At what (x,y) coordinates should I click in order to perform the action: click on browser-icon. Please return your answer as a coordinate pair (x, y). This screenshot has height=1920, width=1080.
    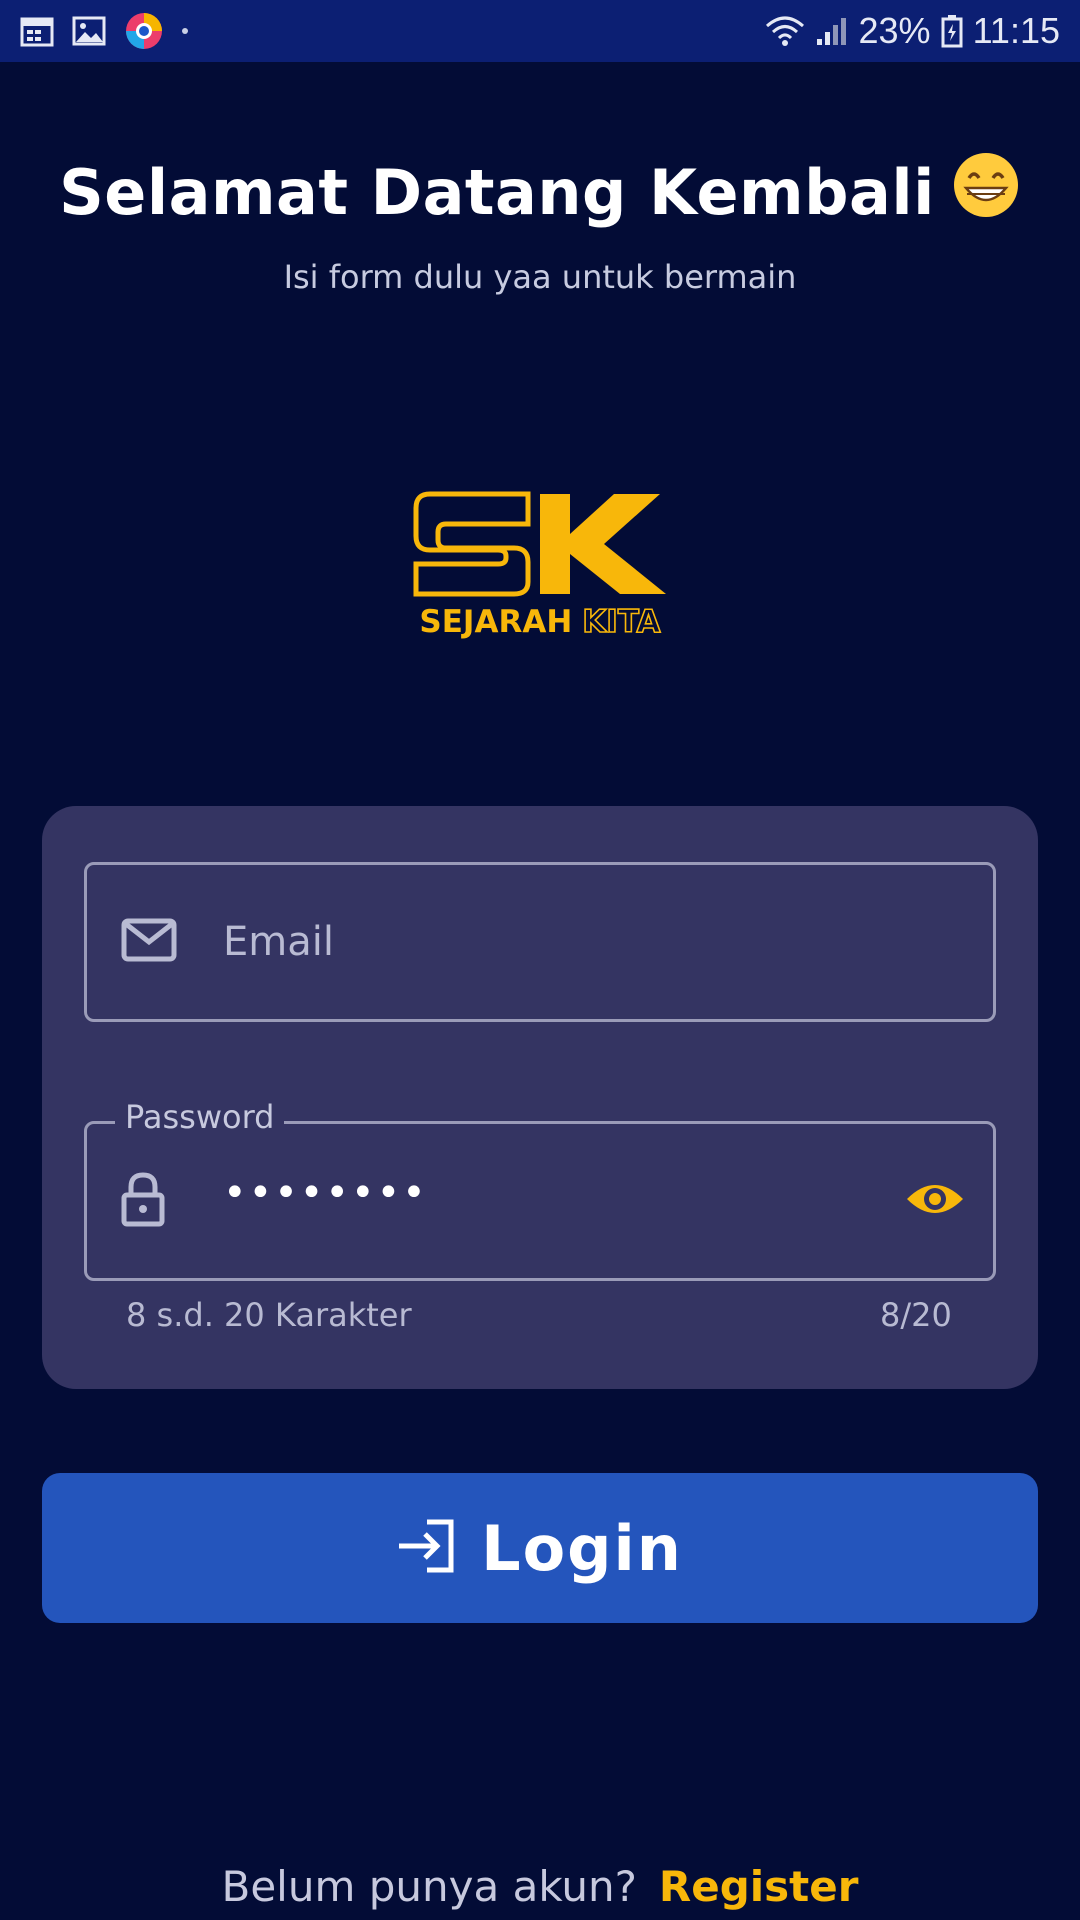
    Looking at the image, I should click on (144, 31).